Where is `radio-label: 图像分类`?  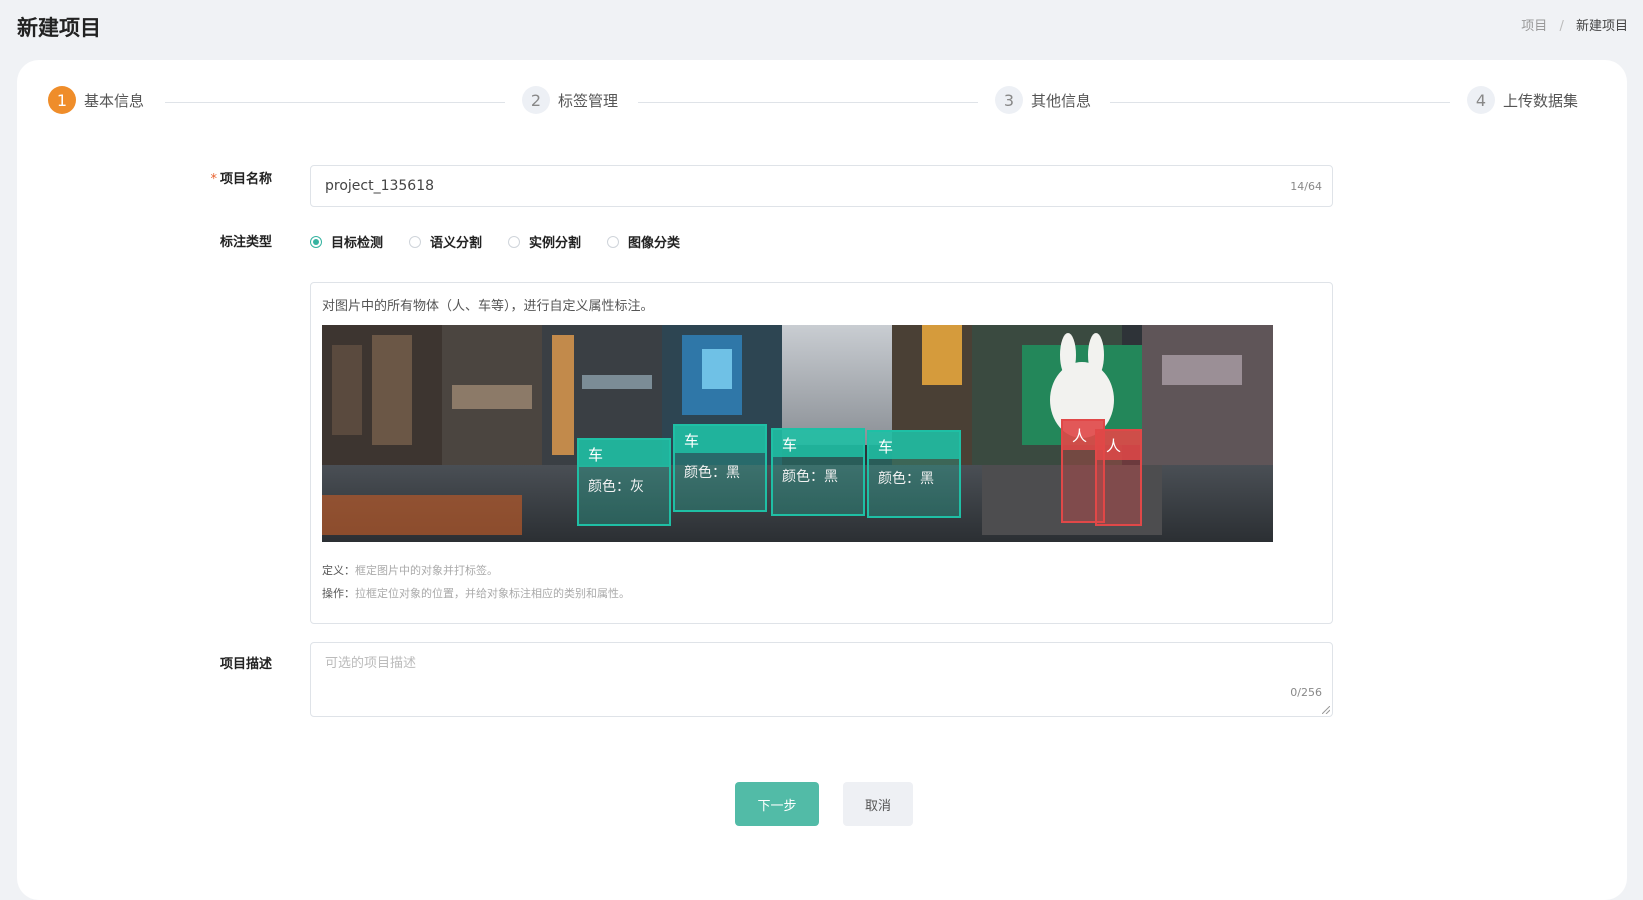 radio-label: 图像分类 is located at coordinates (654, 243).